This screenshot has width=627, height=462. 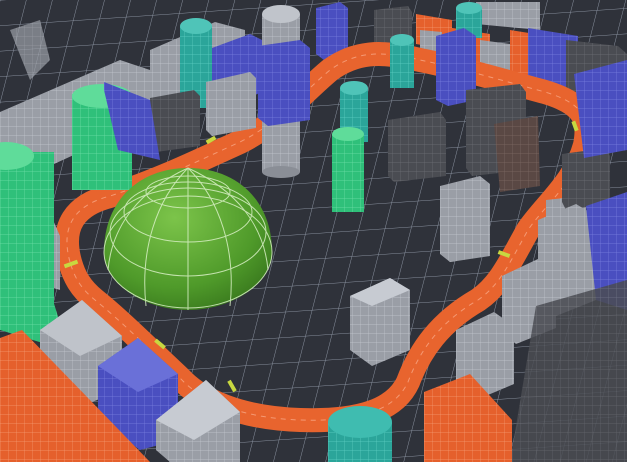 I want to click on foreground-teal-cylinder, so click(x=360, y=434).